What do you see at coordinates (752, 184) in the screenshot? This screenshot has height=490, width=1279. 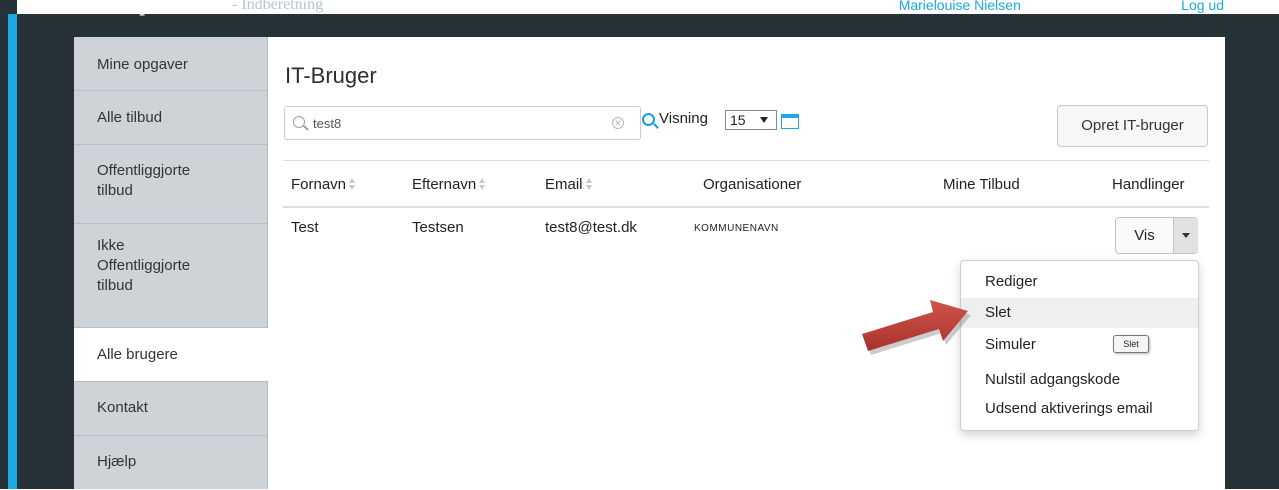 I see `column-header-organisationer: Organisationer` at bounding box center [752, 184].